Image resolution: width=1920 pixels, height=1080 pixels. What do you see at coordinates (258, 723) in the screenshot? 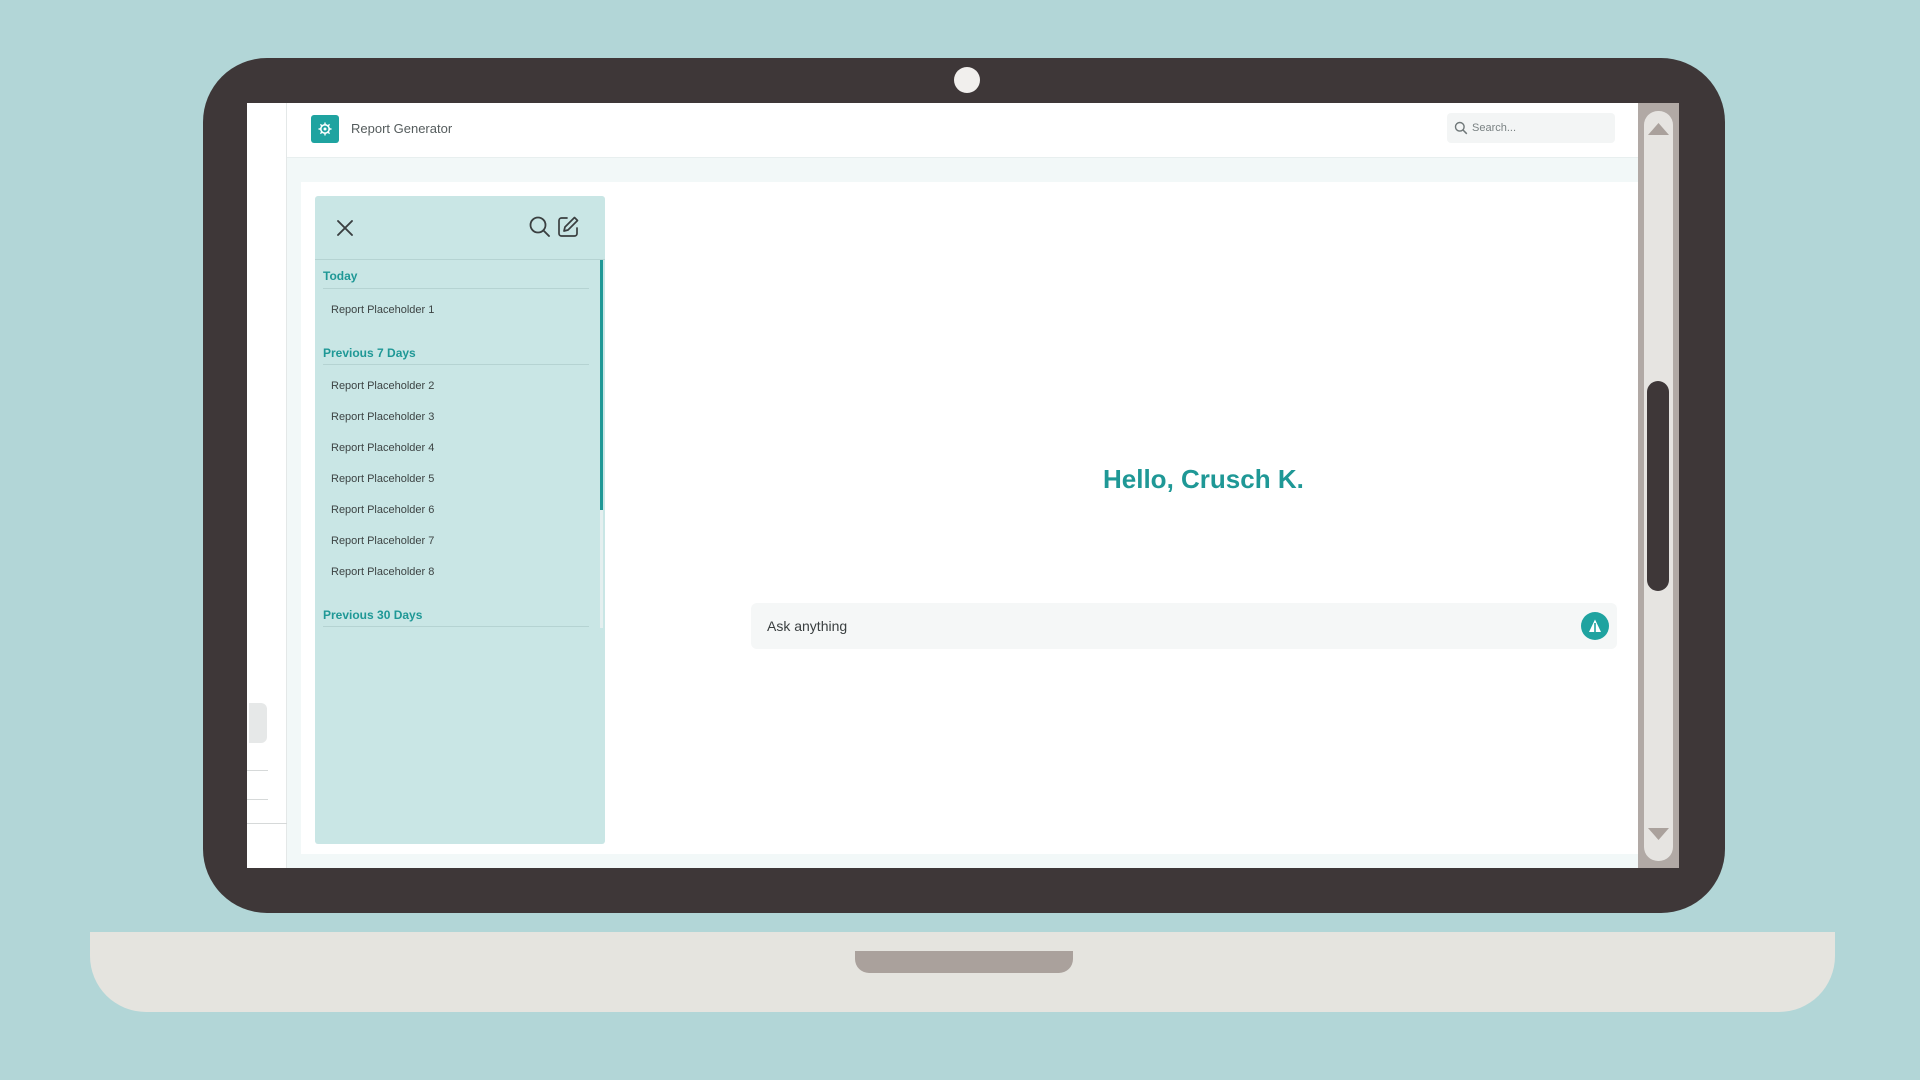
I see `rail-tab` at bounding box center [258, 723].